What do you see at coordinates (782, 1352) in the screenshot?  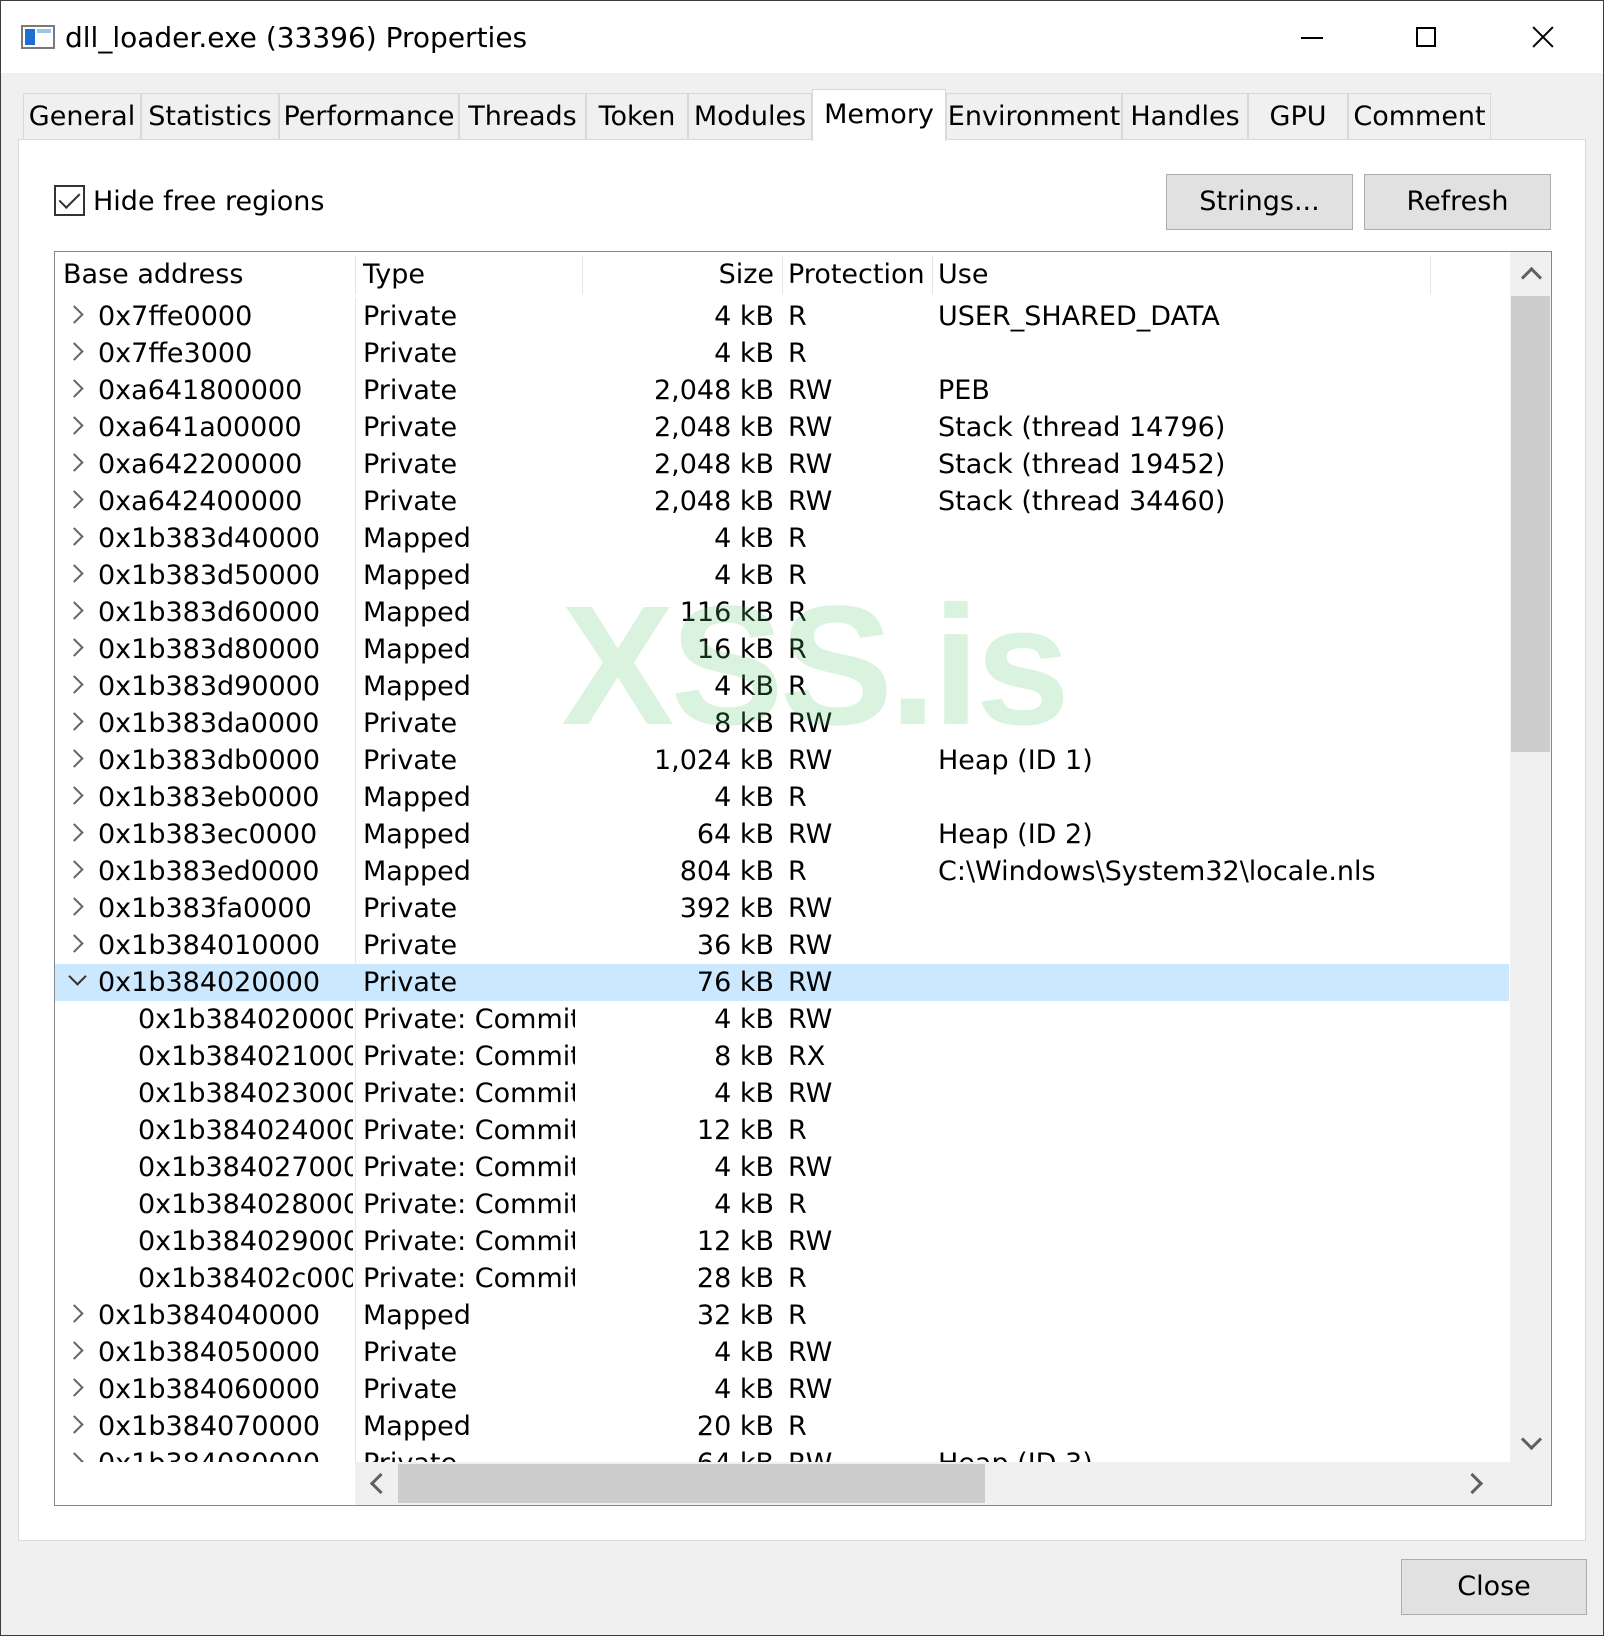 I see `table-row: 0x1b384050000 Private 4 kB RW` at bounding box center [782, 1352].